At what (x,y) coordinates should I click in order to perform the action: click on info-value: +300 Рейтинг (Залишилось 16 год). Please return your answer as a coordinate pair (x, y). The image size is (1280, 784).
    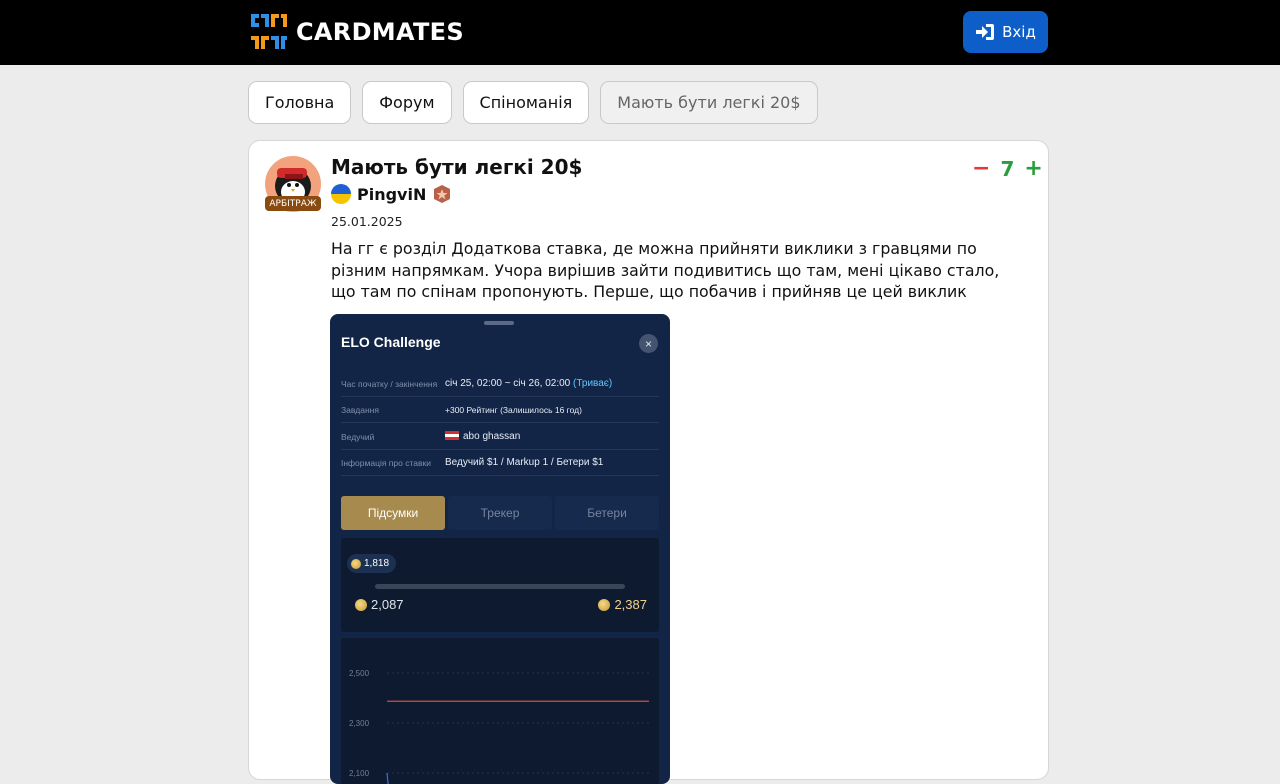
    Looking at the image, I should click on (513, 409).